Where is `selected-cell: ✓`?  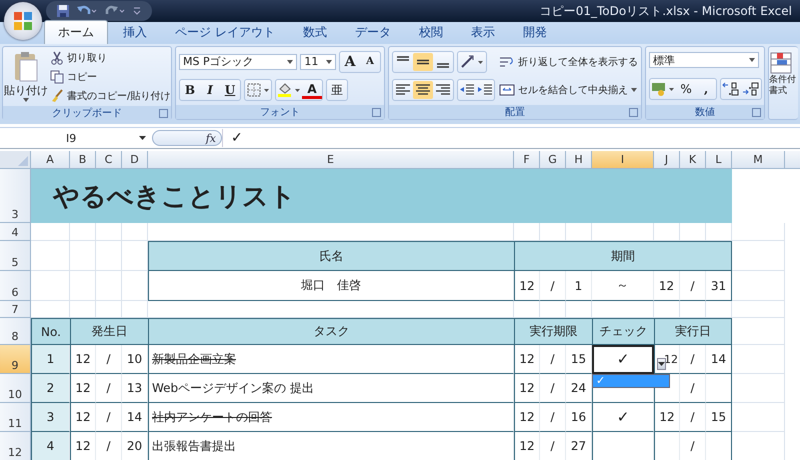
selected-cell: ✓ is located at coordinates (623, 359).